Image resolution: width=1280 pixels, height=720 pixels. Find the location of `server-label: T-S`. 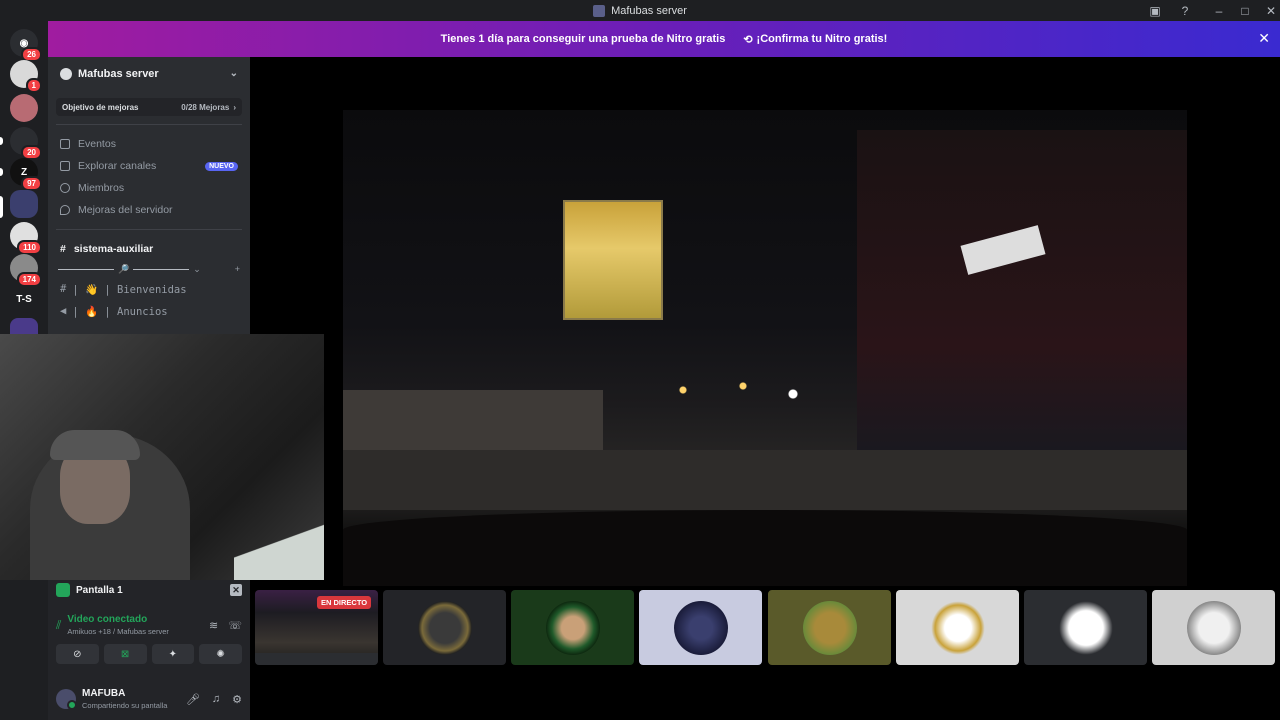

server-label: T-S is located at coordinates (24, 299).